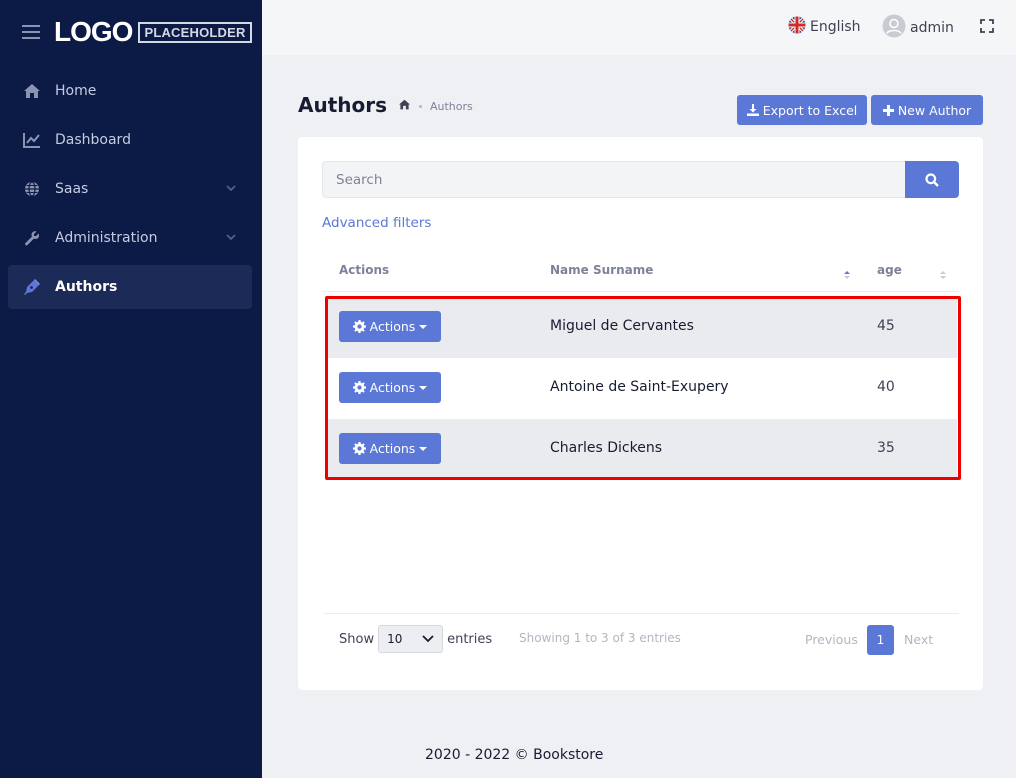  Describe the element at coordinates (32, 287) in the screenshot. I see `pen-icon` at that location.